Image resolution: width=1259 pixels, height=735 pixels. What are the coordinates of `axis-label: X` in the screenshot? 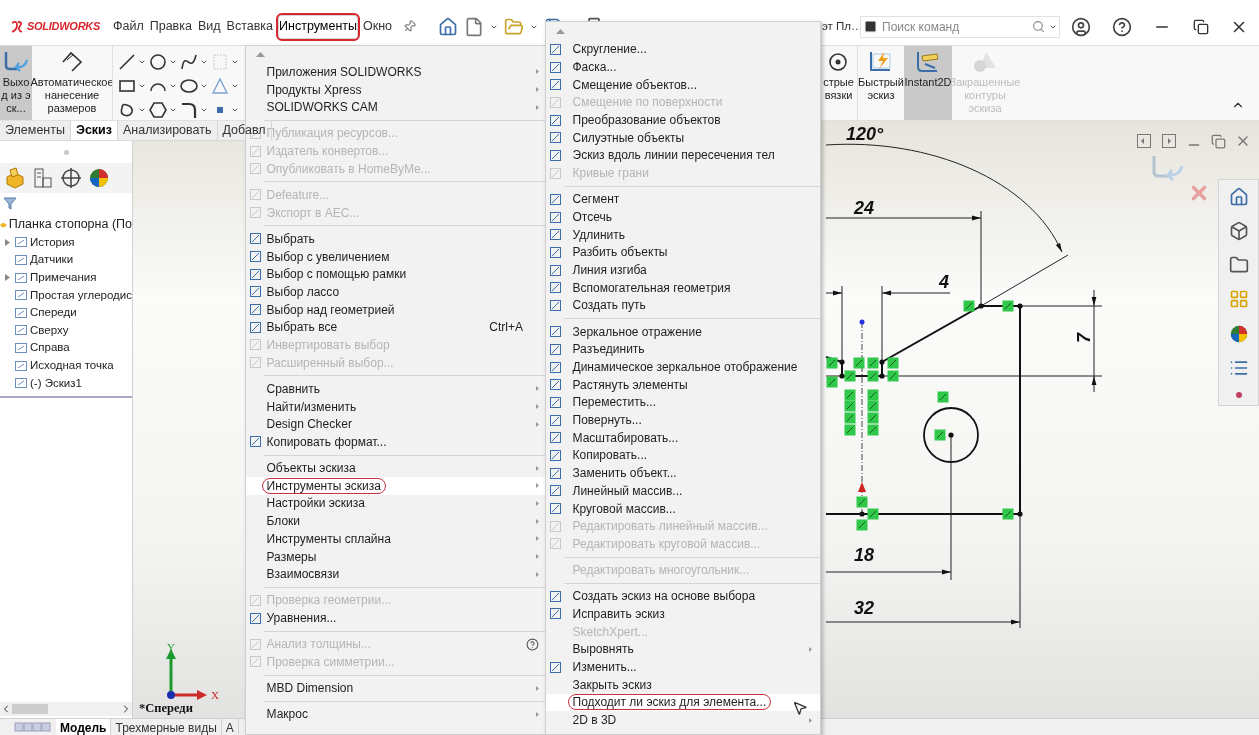 It's located at (215, 695).